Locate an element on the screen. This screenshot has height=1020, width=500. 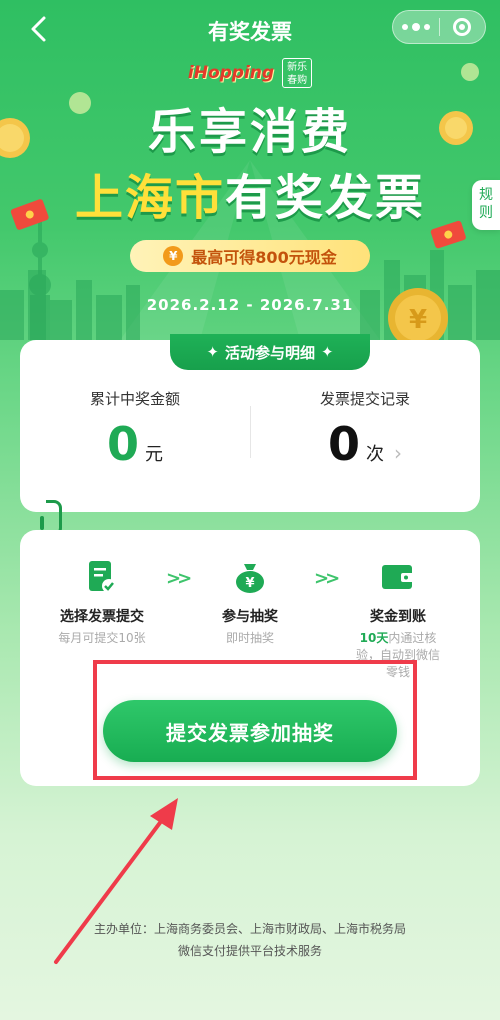
submit-record-label: 发票提交记录 is located at coordinates (364, 399).